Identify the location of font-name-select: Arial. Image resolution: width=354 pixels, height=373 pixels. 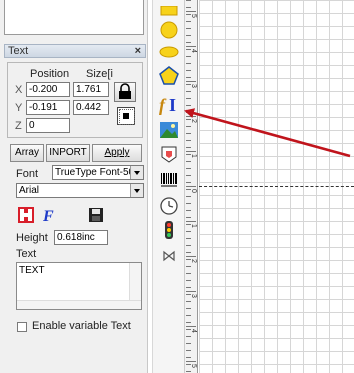
(80, 190).